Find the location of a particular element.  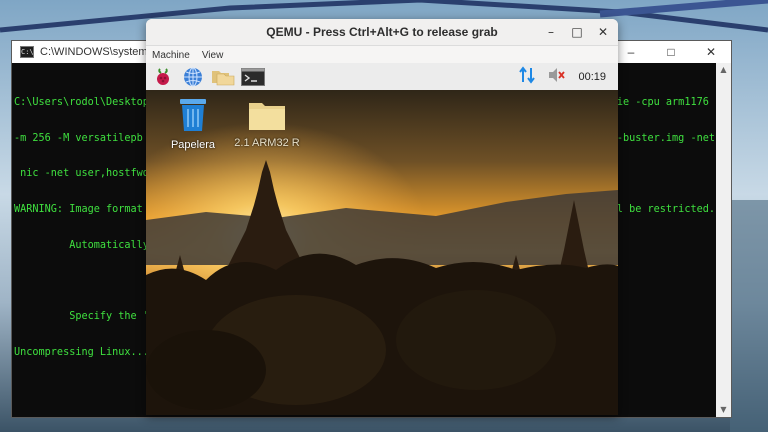

scroll-up-icon: ▲ is located at coordinates (723, 70).